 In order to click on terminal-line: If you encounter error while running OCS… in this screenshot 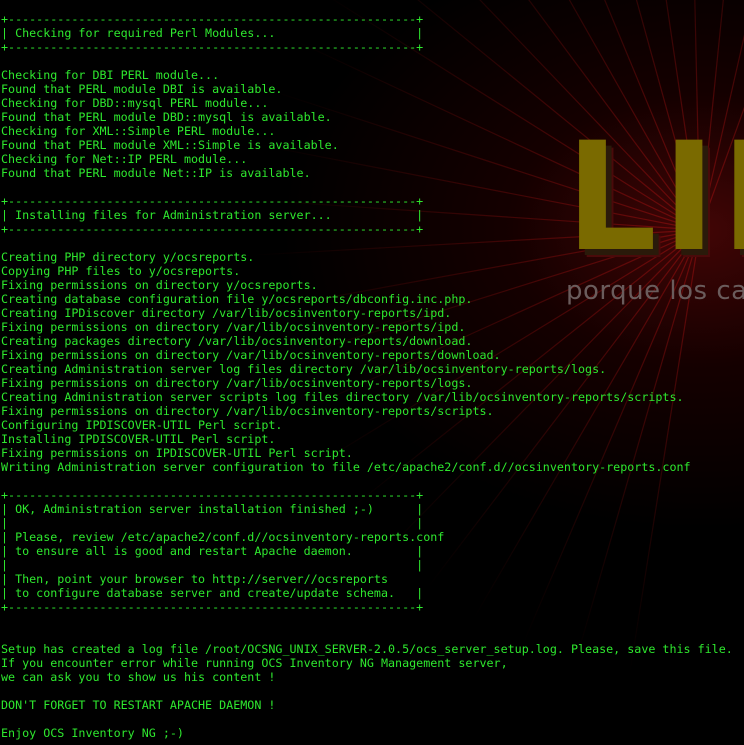, I will do `click(254, 663)`.